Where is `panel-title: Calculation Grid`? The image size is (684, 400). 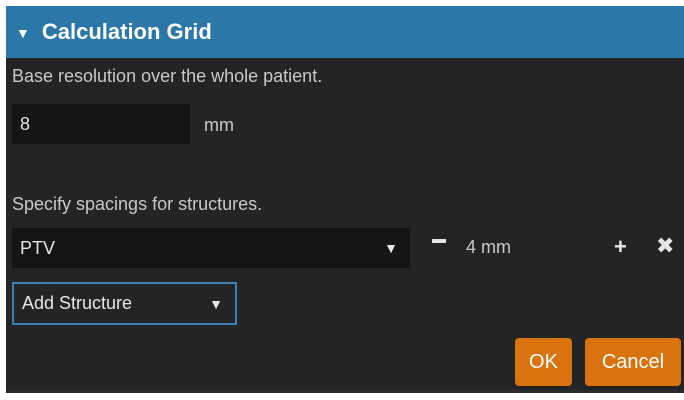 panel-title: Calculation Grid is located at coordinates (126, 31).